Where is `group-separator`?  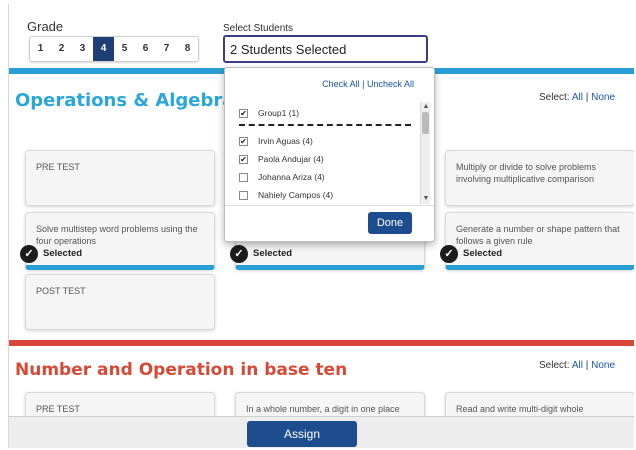 group-separator is located at coordinates (325, 125).